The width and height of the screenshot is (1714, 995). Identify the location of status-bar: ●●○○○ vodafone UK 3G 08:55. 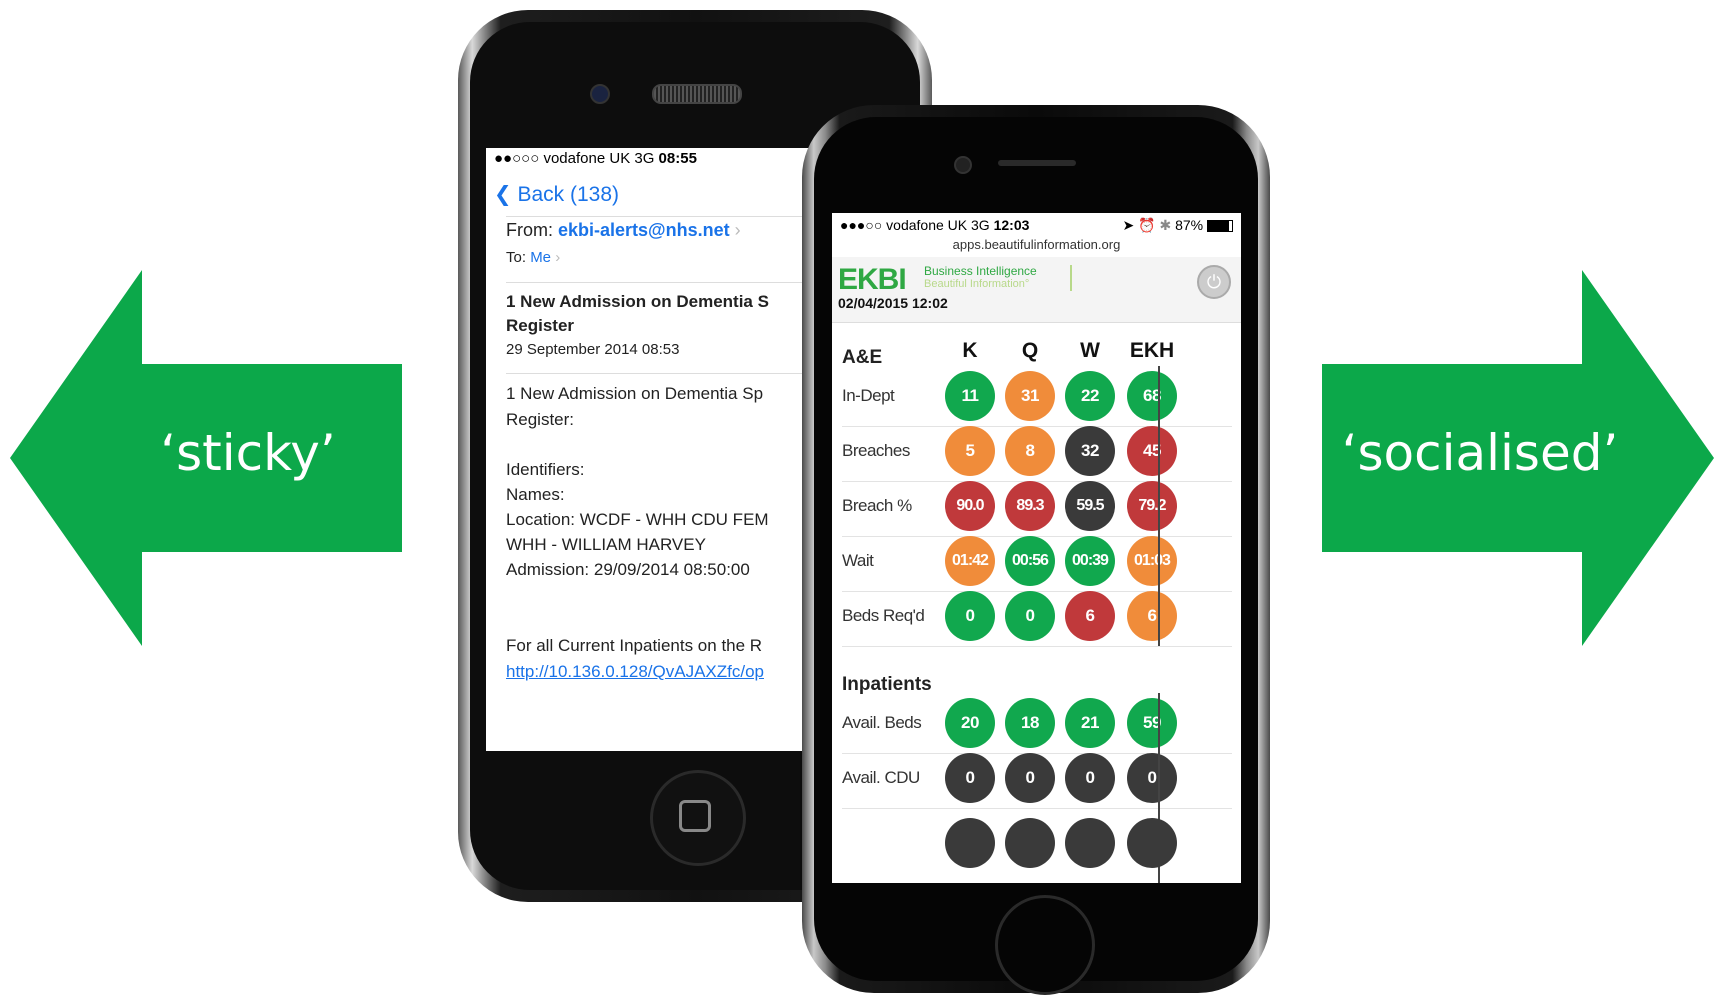
(595, 158).